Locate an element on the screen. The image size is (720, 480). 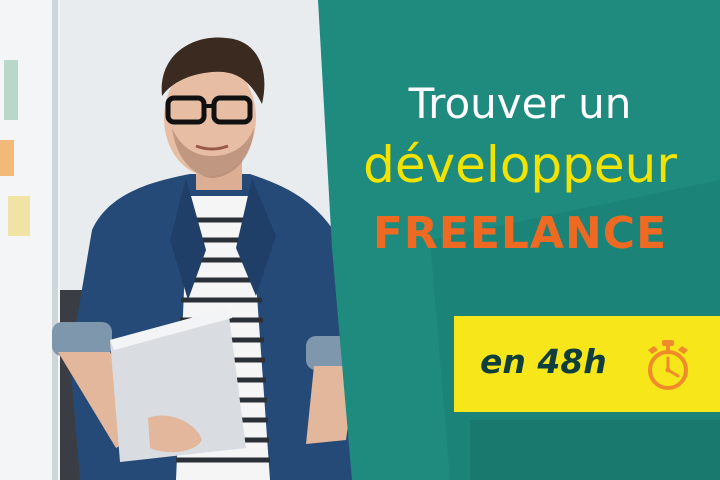
delivery-badge: en 48h is located at coordinates (587, 364).